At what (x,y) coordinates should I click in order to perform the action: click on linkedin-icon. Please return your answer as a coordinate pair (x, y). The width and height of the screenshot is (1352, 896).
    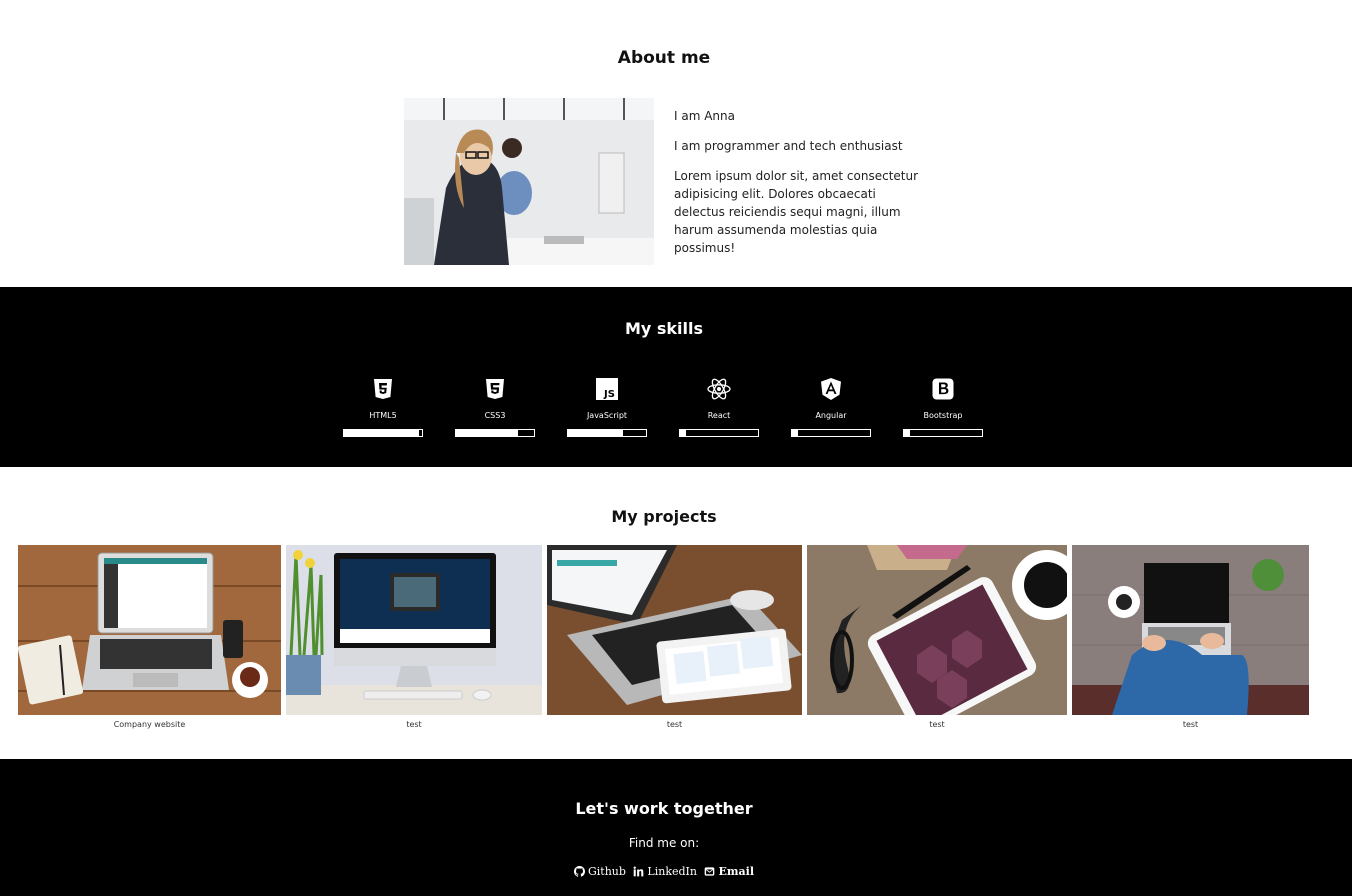
    Looking at the image, I should click on (638, 871).